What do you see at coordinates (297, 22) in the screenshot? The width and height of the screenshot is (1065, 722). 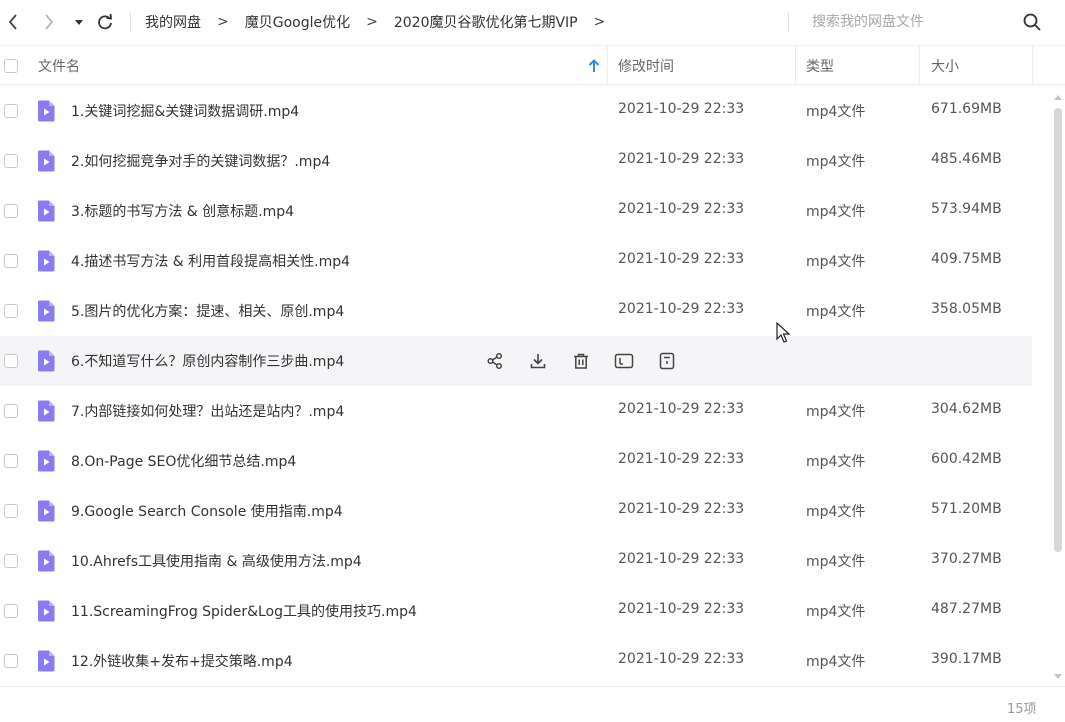 I see `breadcrumb-item-folder: 魔贝Google优化` at bounding box center [297, 22].